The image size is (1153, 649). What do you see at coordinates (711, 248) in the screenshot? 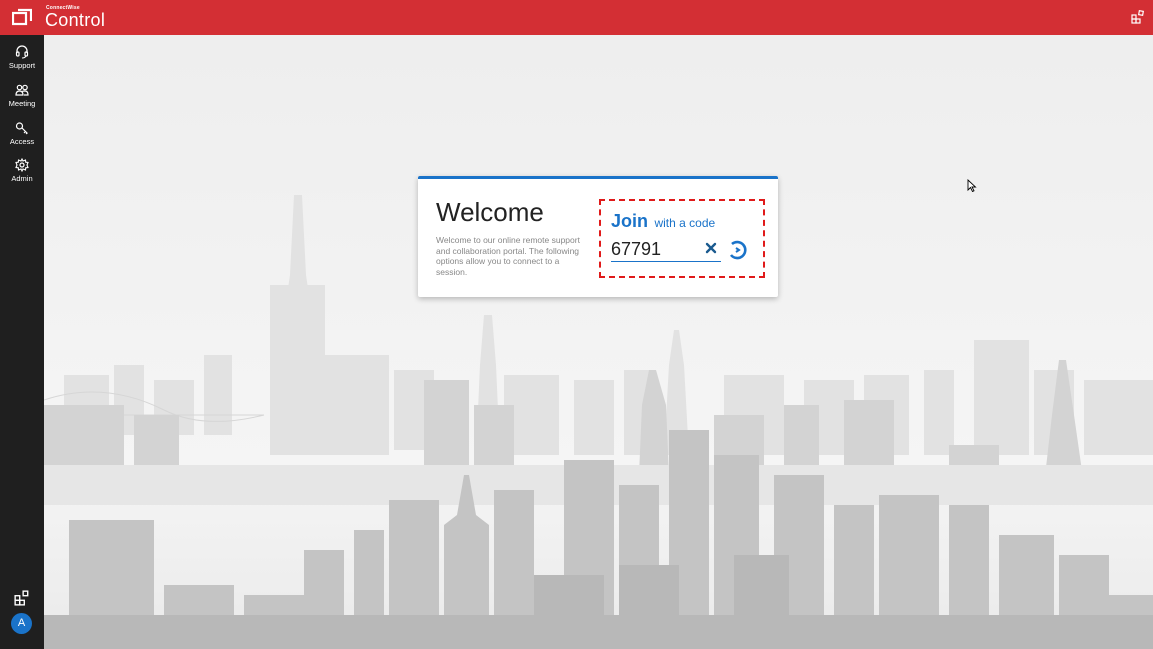
I see `clear-icon` at bounding box center [711, 248].